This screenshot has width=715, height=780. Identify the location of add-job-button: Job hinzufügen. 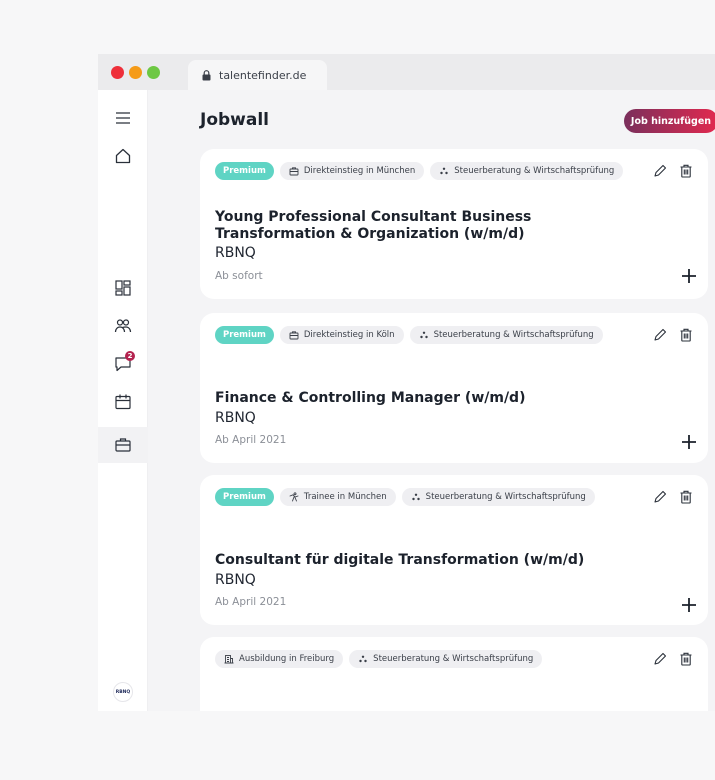
(669, 121).